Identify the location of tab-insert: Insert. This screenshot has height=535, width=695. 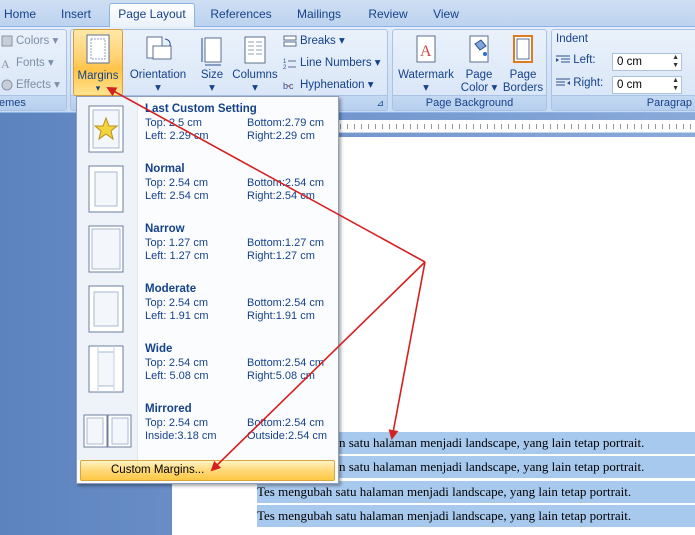
(76, 15).